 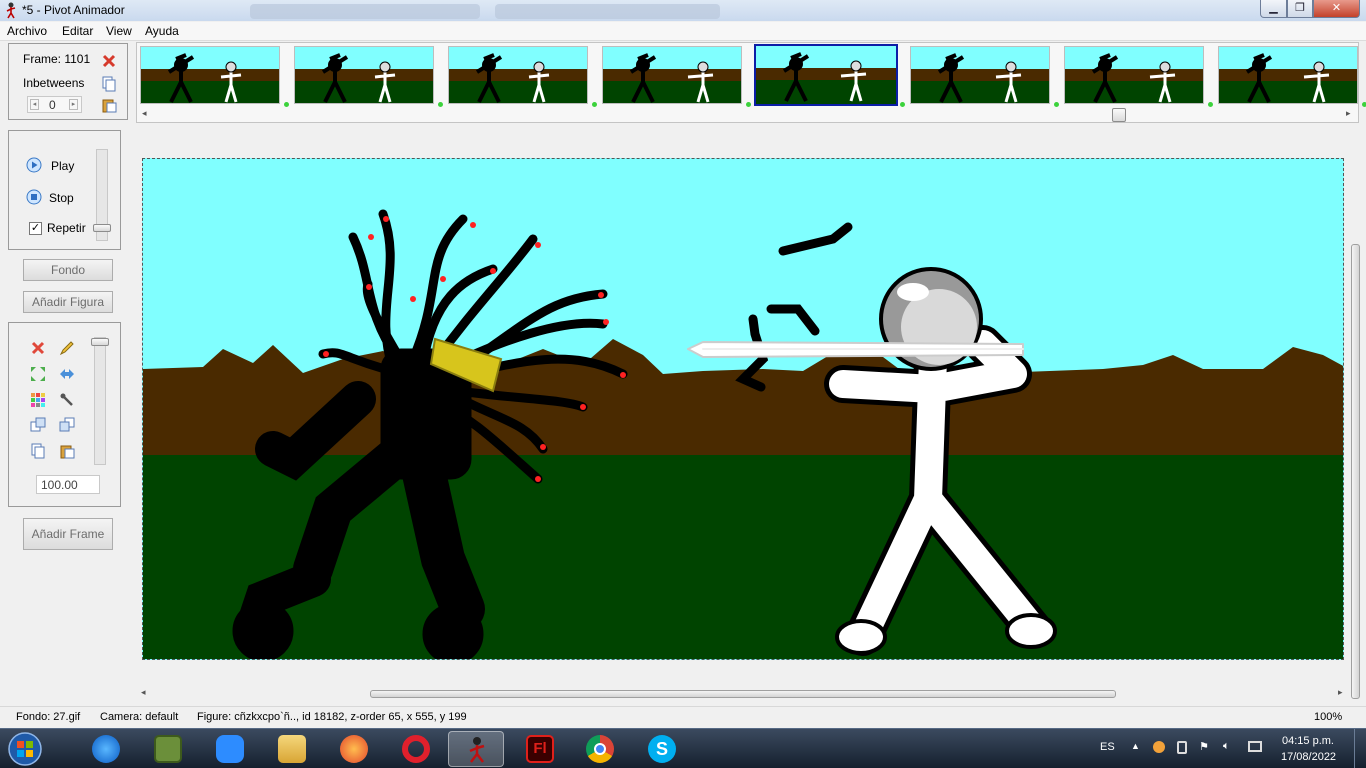 What do you see at coordinates (102, 228) in the screenshot?
I see `speed-slider-thumb` at bounding box center [102, 228].